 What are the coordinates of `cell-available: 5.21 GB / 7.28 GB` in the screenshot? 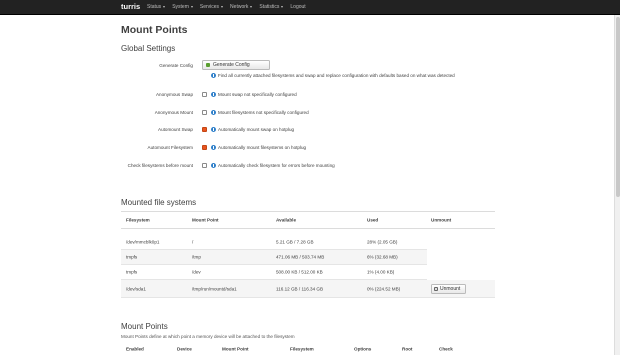 It's located at (295, 242).